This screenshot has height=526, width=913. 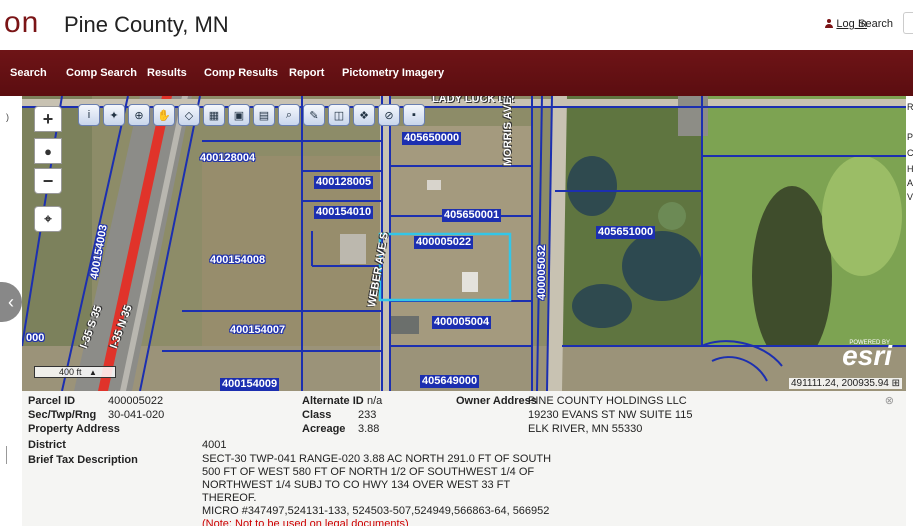 What do you see at coordinates (48, 119) in the screenshot?
I see `zoom-in-button: +` at bounding box center [48, 119].